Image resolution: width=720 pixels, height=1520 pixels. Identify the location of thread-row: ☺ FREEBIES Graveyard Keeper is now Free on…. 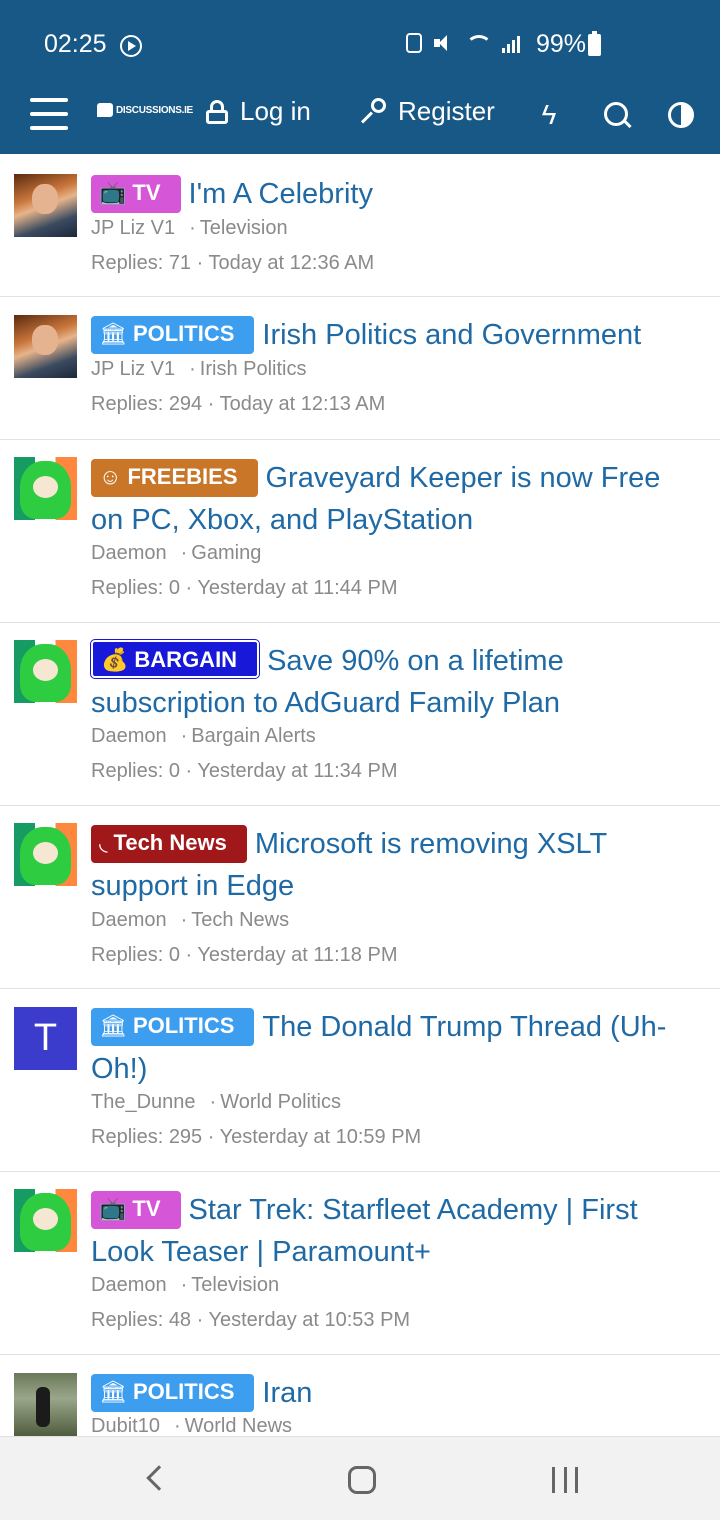
(360, 531).